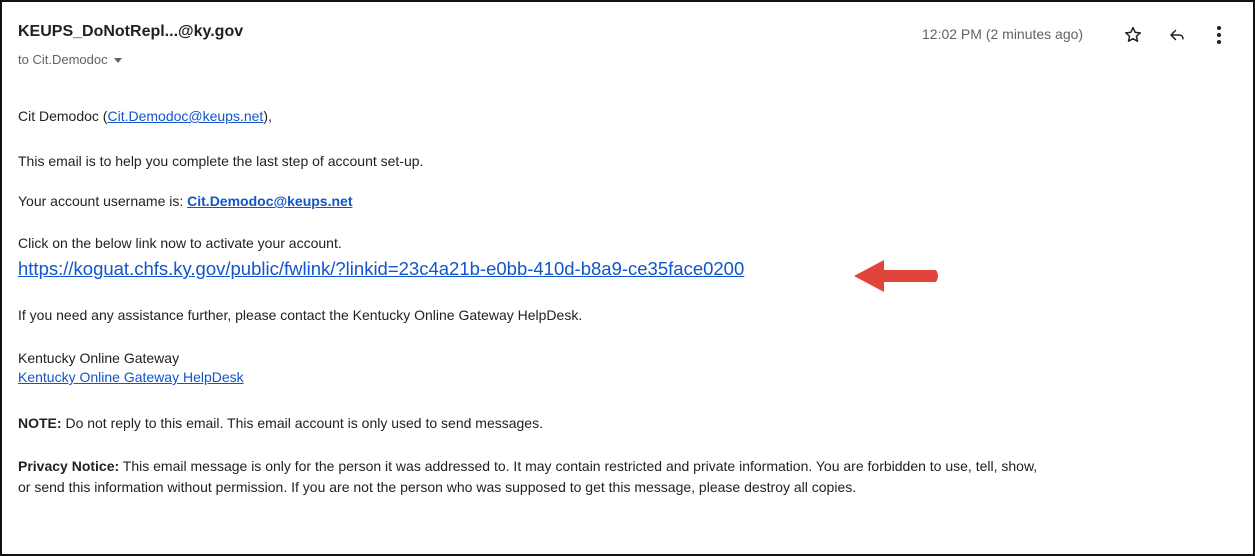 This screenshot has width=1255, height=556. I want to click on greeting-line: Cit Demodoc (Cit.Demodoc@keups.net),, so click(145, 116).